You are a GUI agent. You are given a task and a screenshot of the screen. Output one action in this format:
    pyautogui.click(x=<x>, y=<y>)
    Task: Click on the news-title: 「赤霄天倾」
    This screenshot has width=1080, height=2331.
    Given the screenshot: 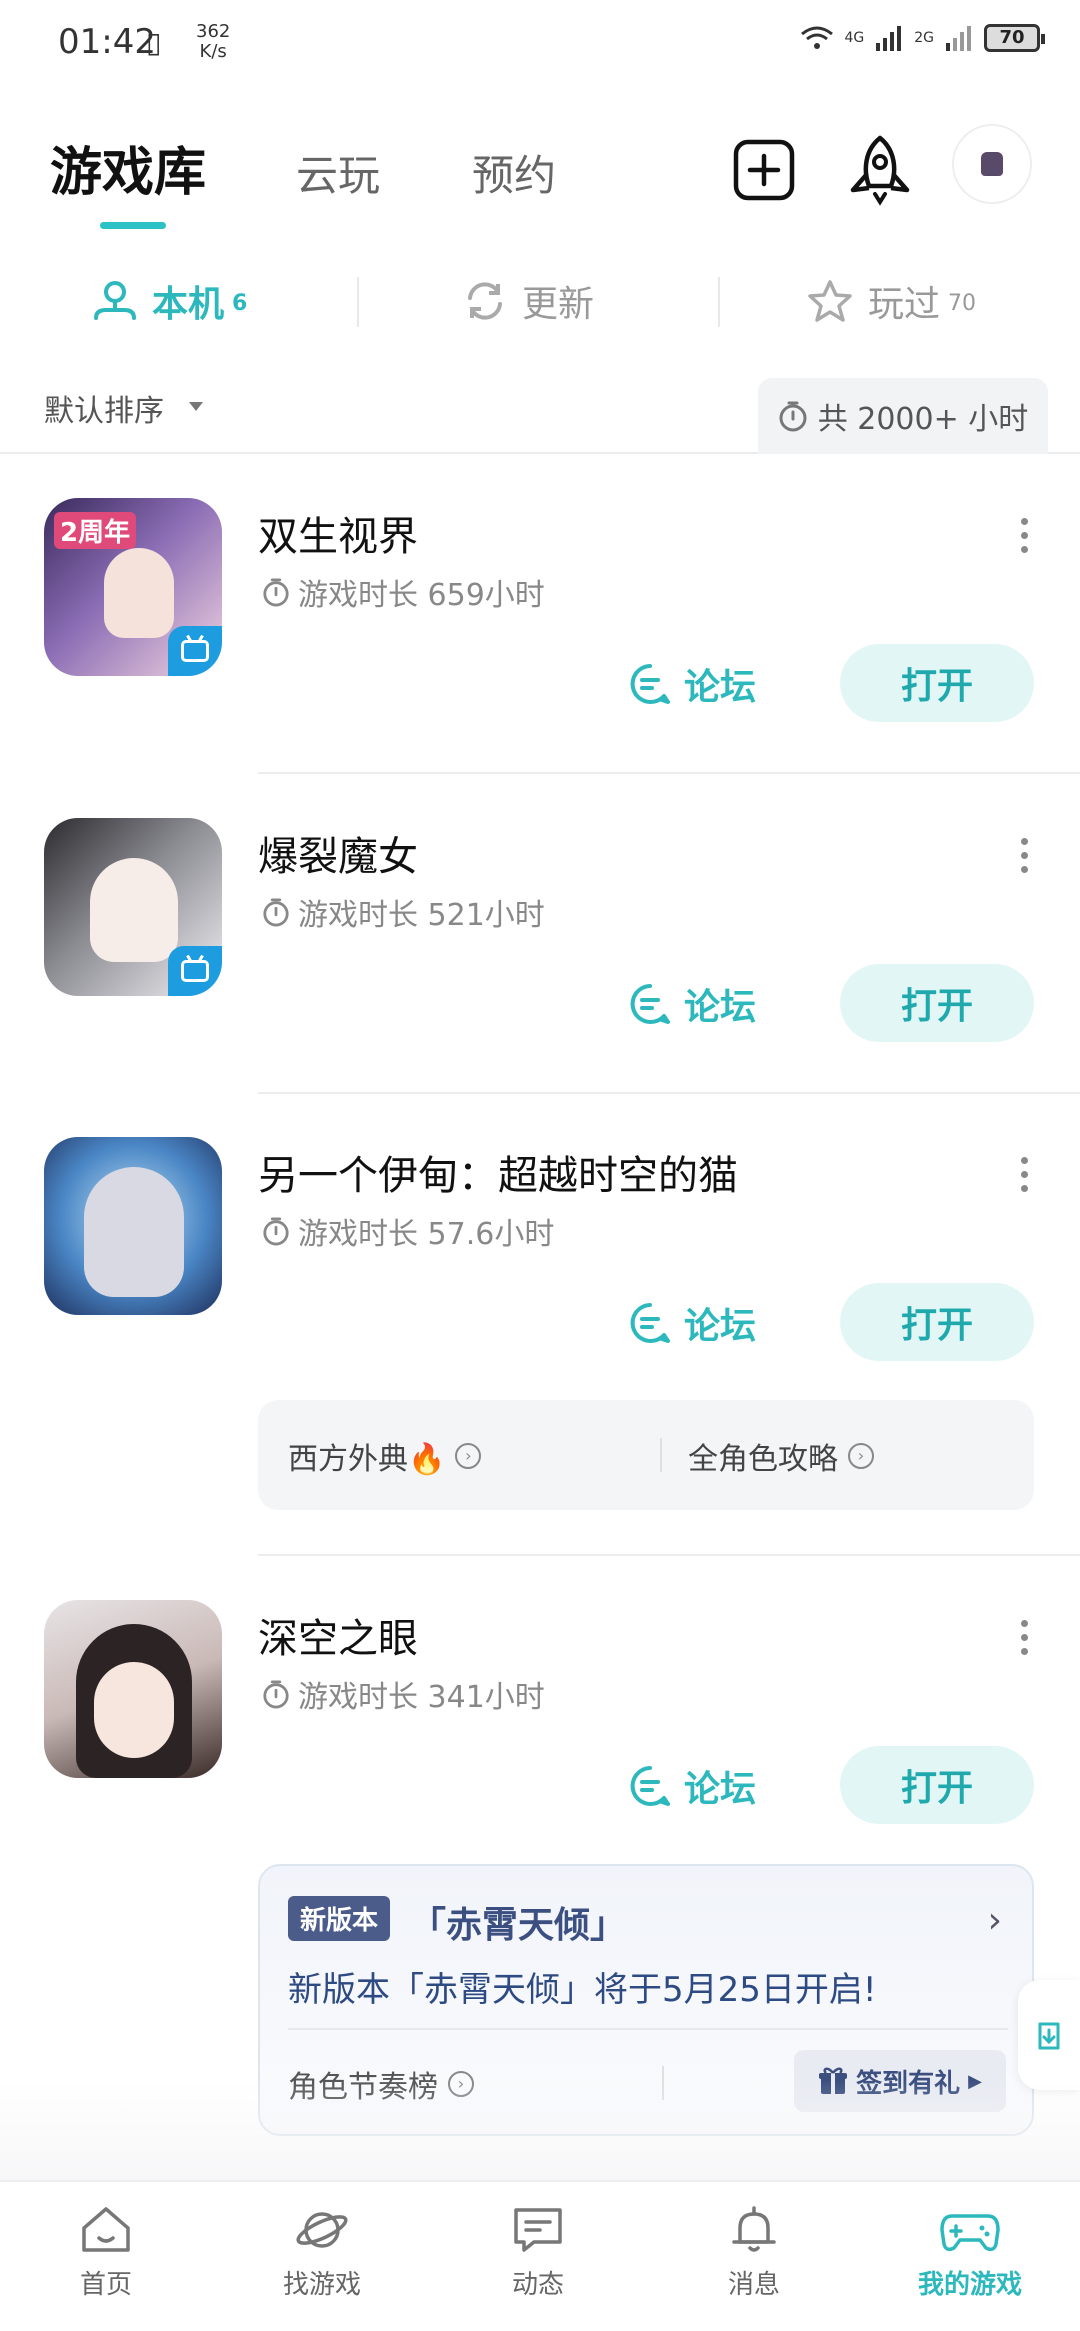 What is the action you would take?
    pyautogui.click(x=518, y=1925)
    